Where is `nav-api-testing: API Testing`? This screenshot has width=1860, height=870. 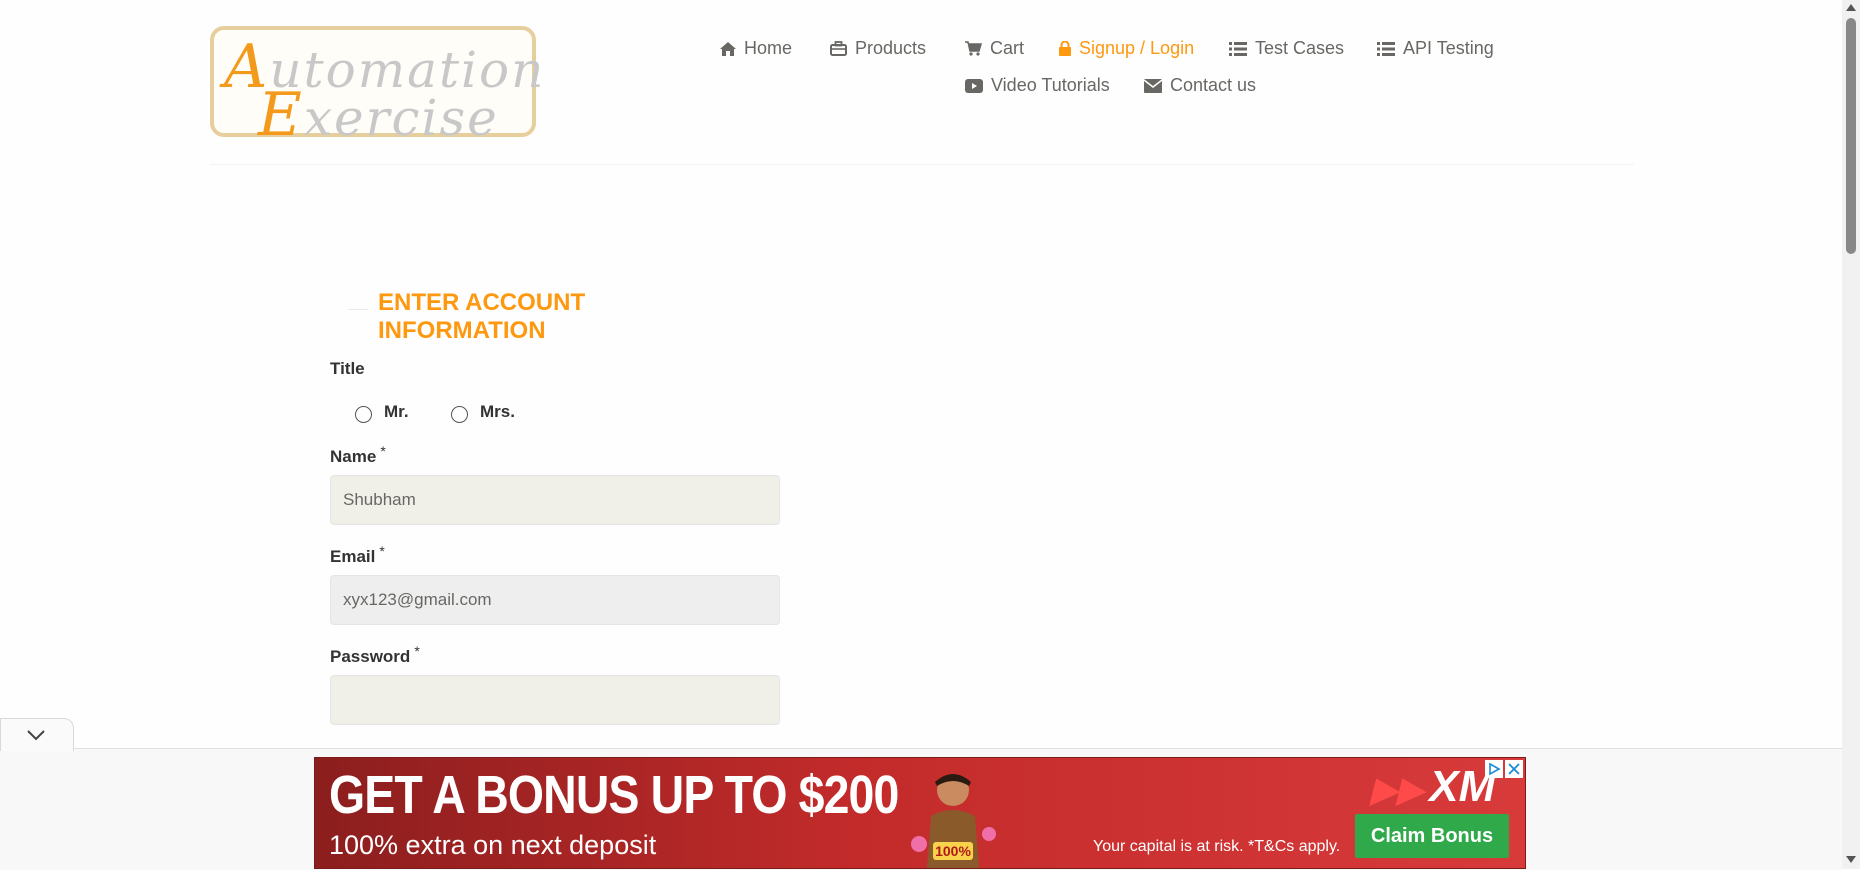
nav-api-testing: API Testing is located at coordinates (1435, 48).